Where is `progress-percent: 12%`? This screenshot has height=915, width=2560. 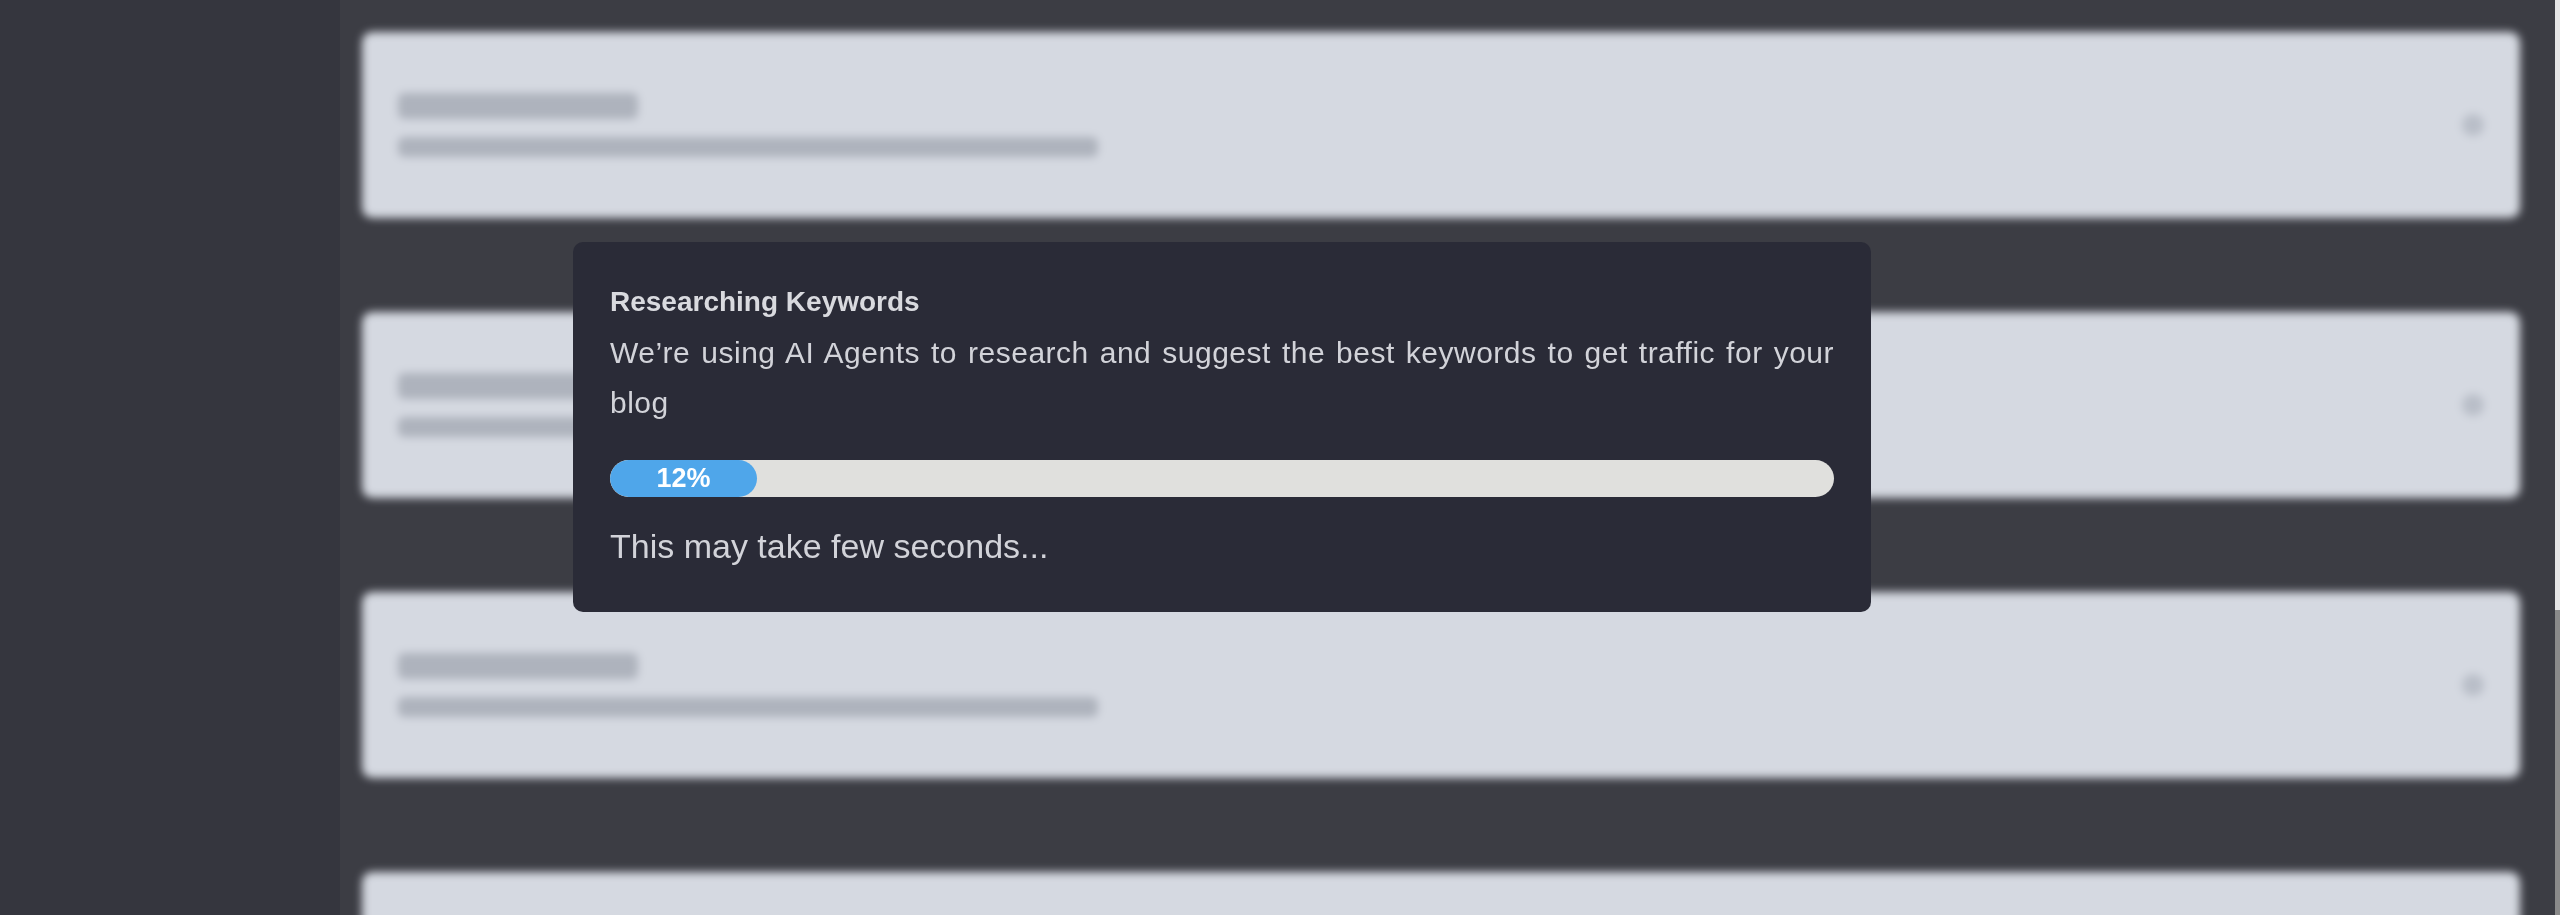
progress-percent: 12% is located at coordinates (683, 478).